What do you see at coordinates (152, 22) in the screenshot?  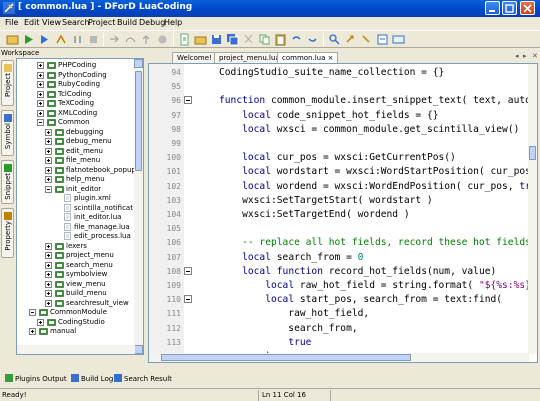 I see `menu-debug: Debug` at bounding box center [152, 22].